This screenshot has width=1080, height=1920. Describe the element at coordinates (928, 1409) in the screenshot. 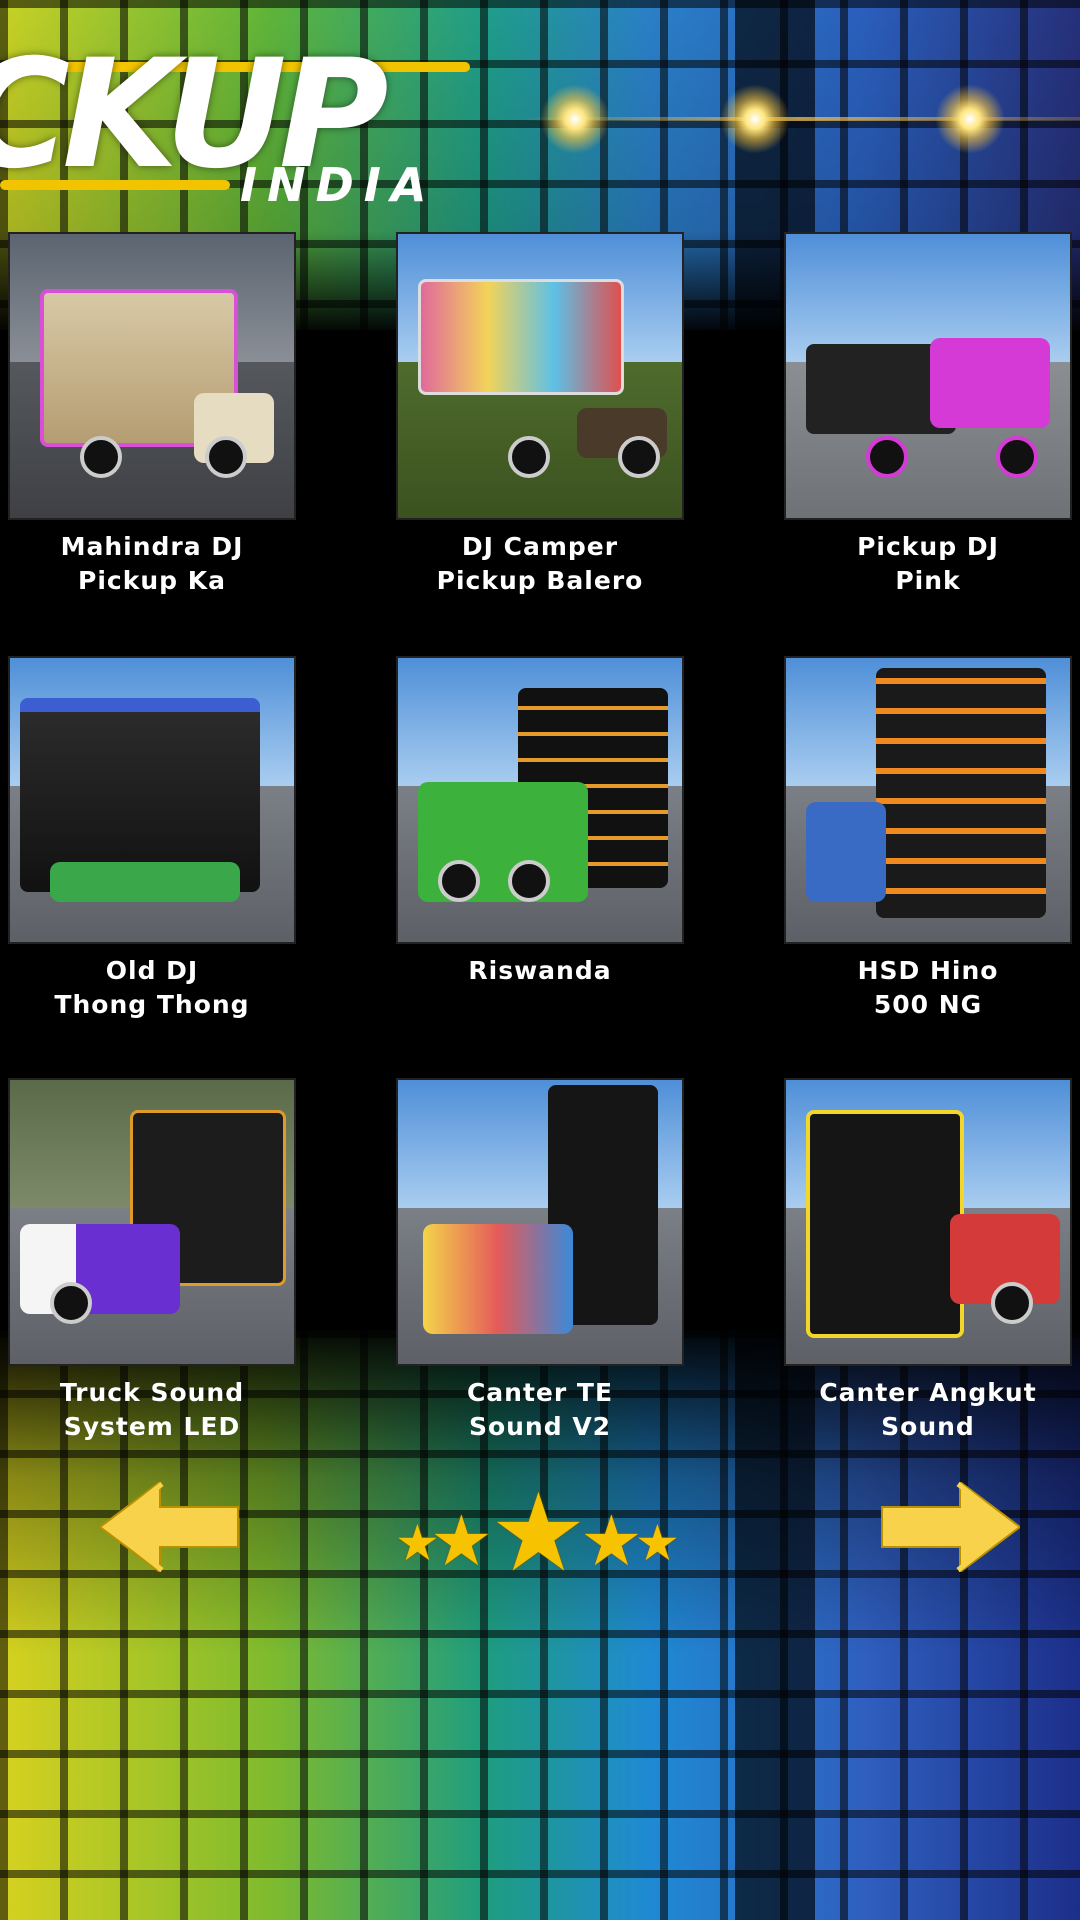

I see `card-label: Canter Angkut Sound` at that location.